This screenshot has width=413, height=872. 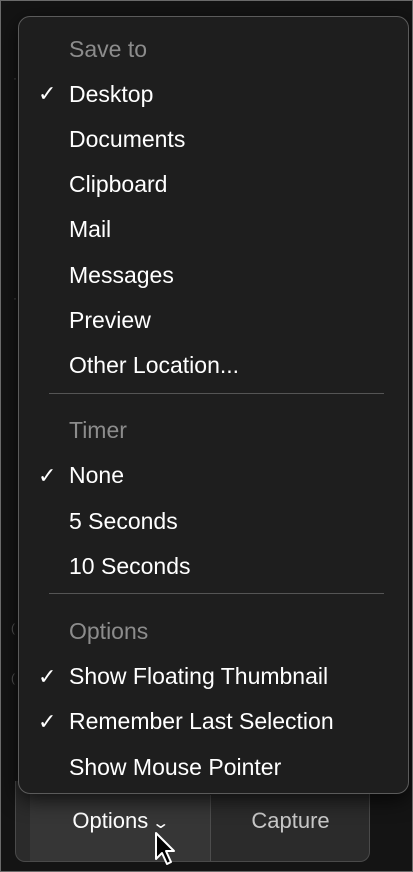 What do you see at coordinates (213, 476) in the screenshot?
I see `menu-item: ✓ None` at bounding box center [213, 476].